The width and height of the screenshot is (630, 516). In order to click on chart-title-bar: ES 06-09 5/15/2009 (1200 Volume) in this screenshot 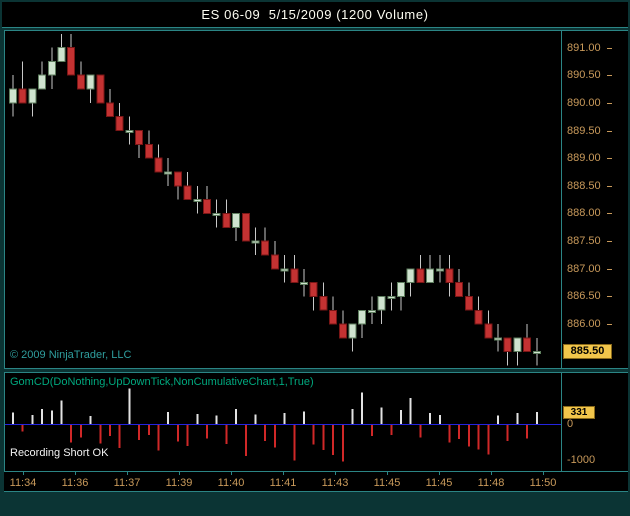, I will do `click(315, 15)`.